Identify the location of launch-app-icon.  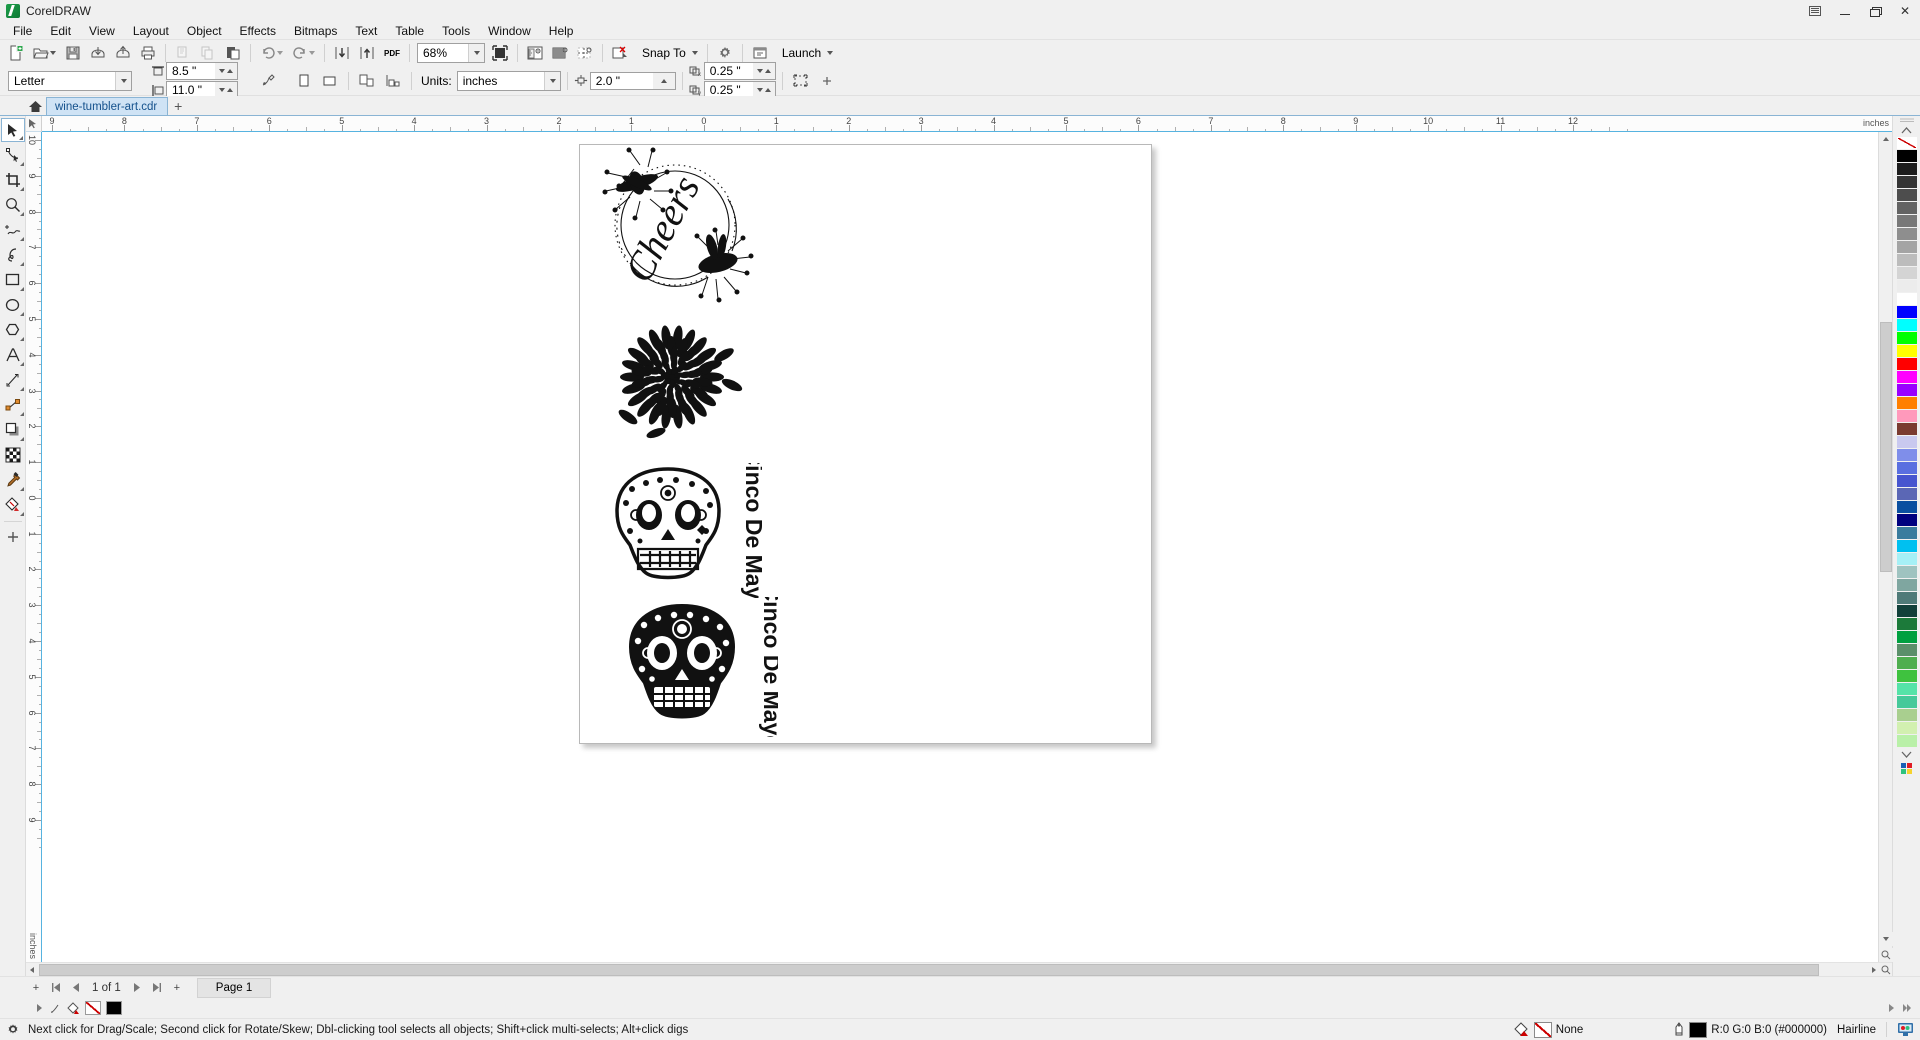
(760, 53).